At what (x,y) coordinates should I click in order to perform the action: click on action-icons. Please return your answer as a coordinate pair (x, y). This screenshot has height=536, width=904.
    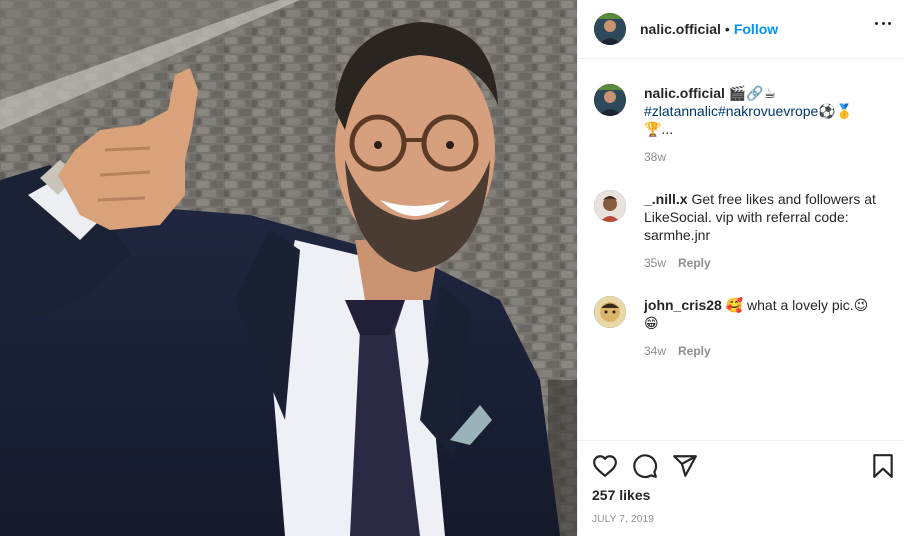
    Looking at the image, I should click on (742, 466).